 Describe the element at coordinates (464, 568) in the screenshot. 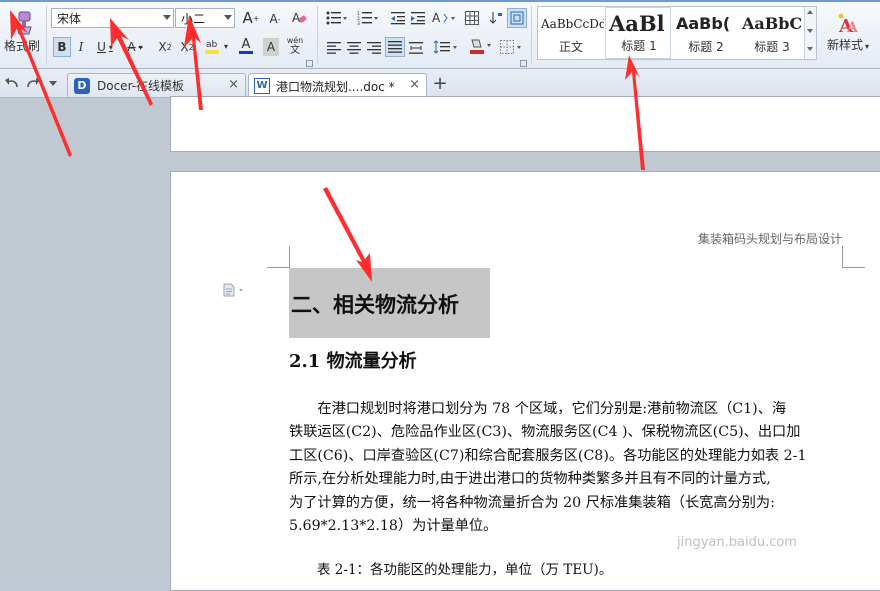

I see `table-caption: 表 2-1：各功能区的处理能力，单位（万 TEU)。` at that location.